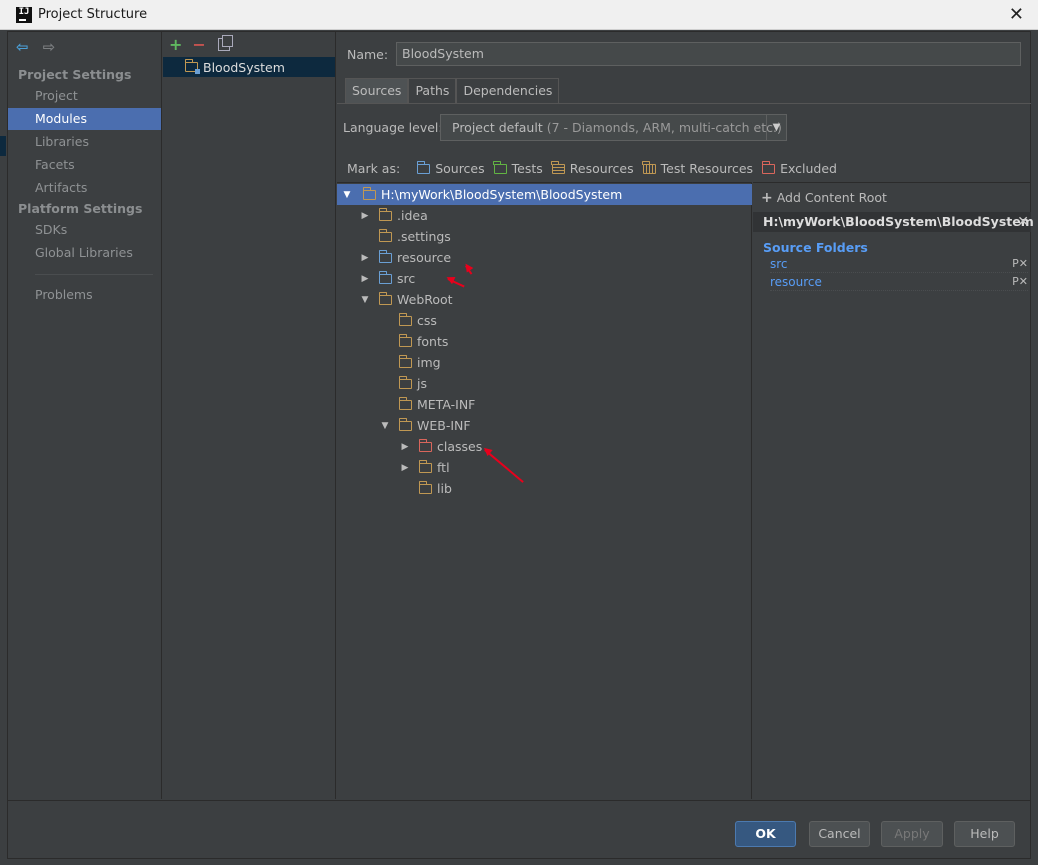 The width and height of the screenshot is (1038, 865). I want to click on tab-sources: Sources, so click(377, 90).